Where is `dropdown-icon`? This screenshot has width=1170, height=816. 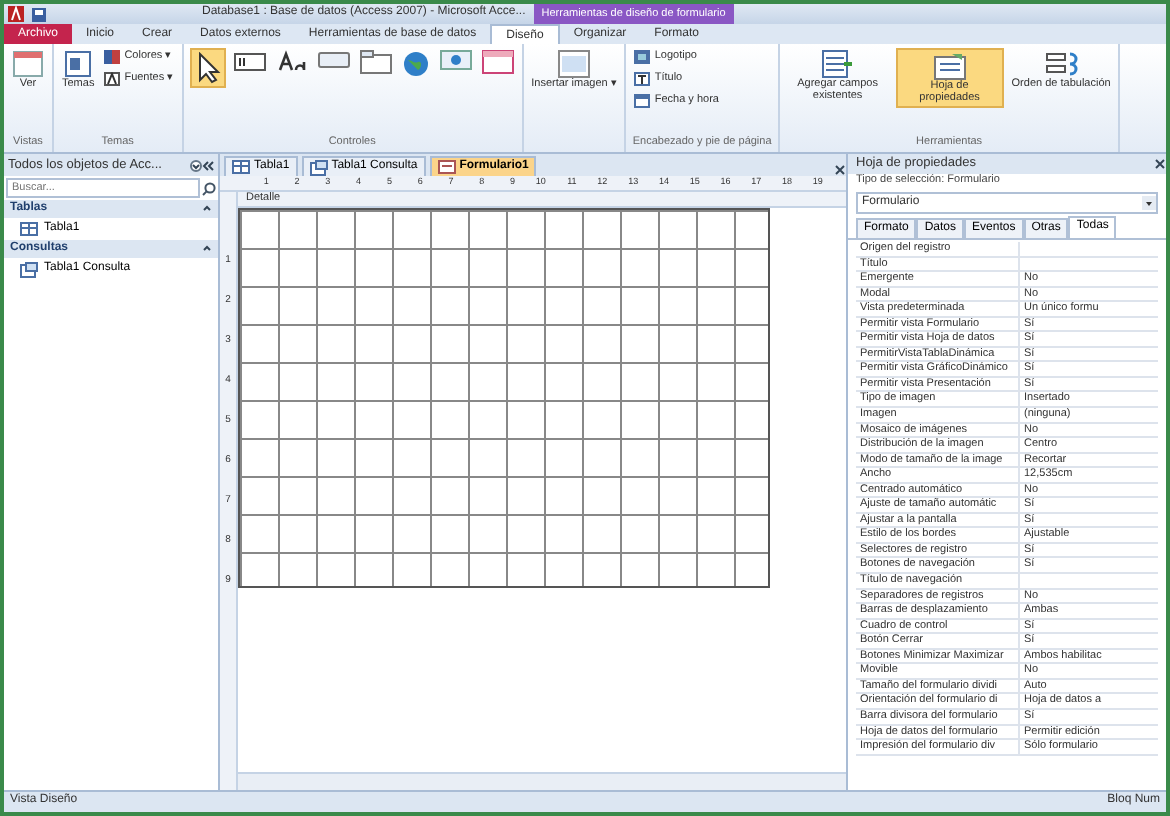 dropdown-icon is located at coordinates (196, 165).